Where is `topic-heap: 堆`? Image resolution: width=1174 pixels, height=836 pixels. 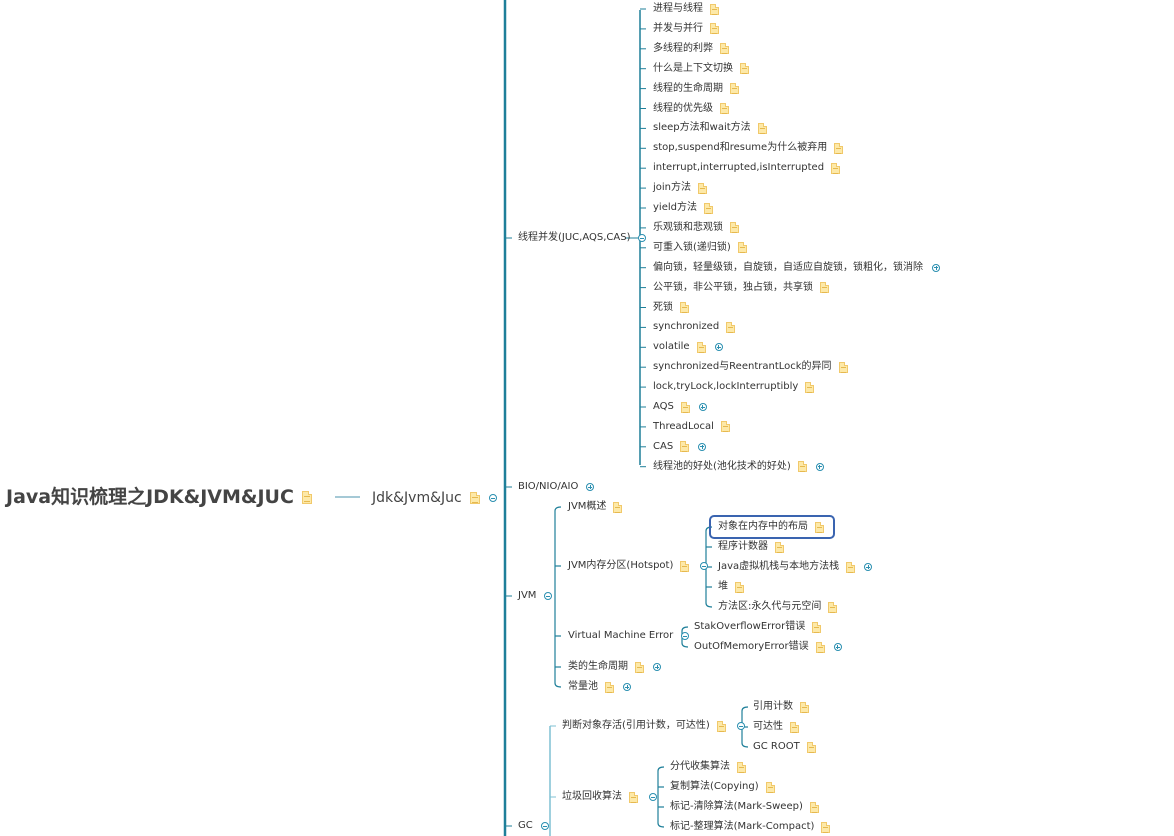 topic-heap: 堆 is located at coordinates (731, 587).